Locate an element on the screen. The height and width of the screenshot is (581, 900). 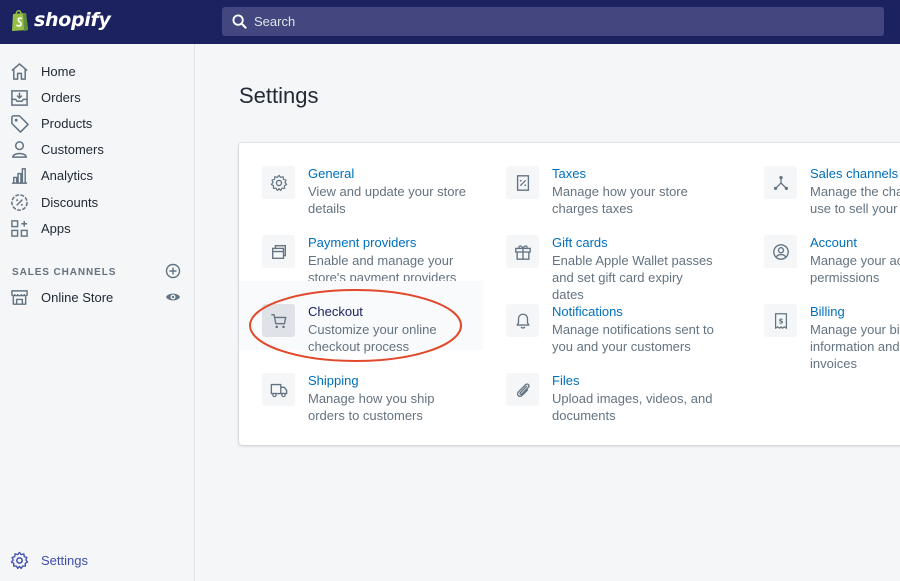
orders-icon is located at coordinates (19, 97).